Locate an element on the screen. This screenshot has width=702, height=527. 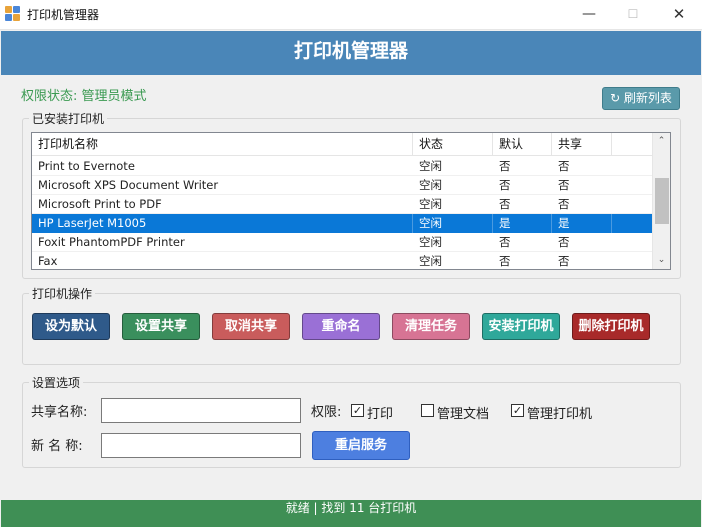
install-printer-button: 安装打印机 is located at coordinates (521, 326).